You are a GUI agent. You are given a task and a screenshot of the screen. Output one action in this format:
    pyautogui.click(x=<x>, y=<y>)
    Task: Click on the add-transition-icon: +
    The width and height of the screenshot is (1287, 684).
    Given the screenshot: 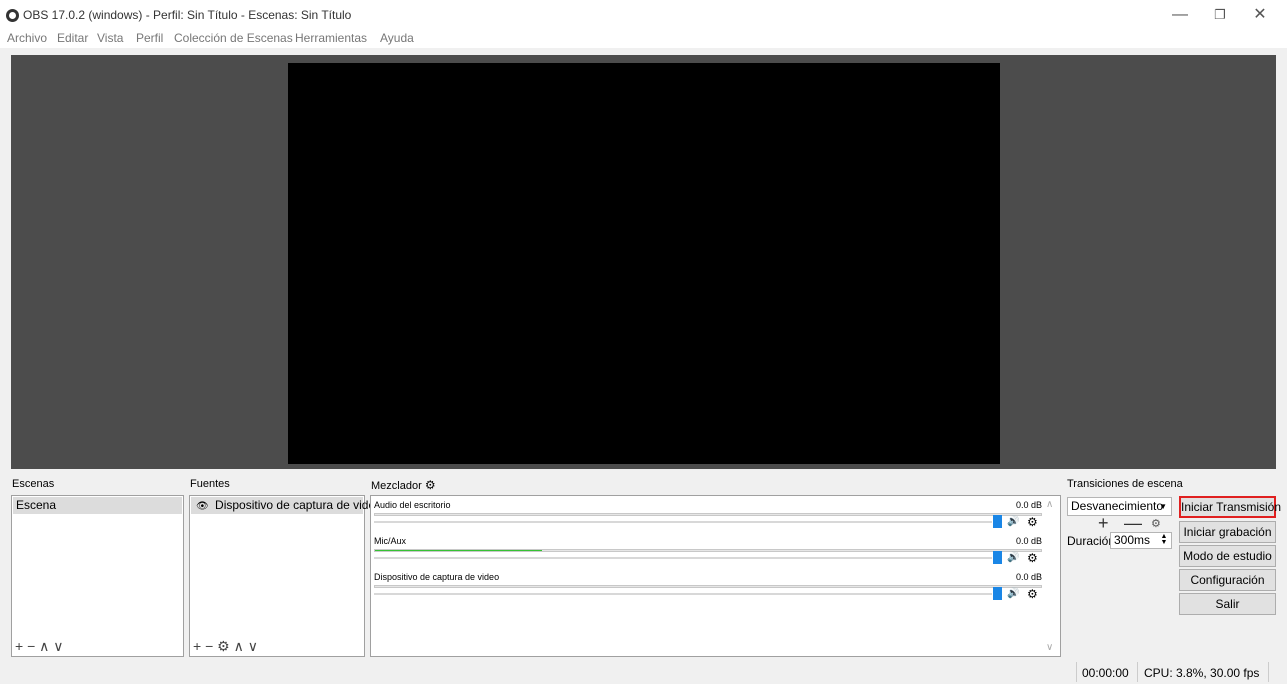 What is the action you would take?
    pyautogui.click(x=1103, y=523)
    